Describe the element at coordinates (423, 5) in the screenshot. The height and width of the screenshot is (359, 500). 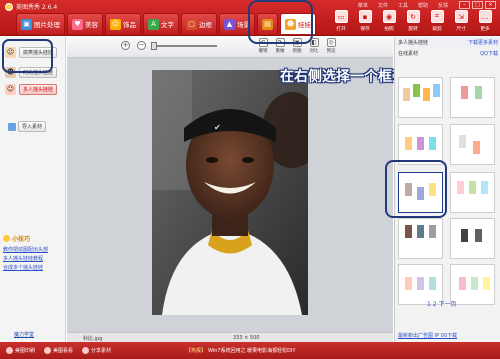
I see `menu-item-3: 帮助` at that location.